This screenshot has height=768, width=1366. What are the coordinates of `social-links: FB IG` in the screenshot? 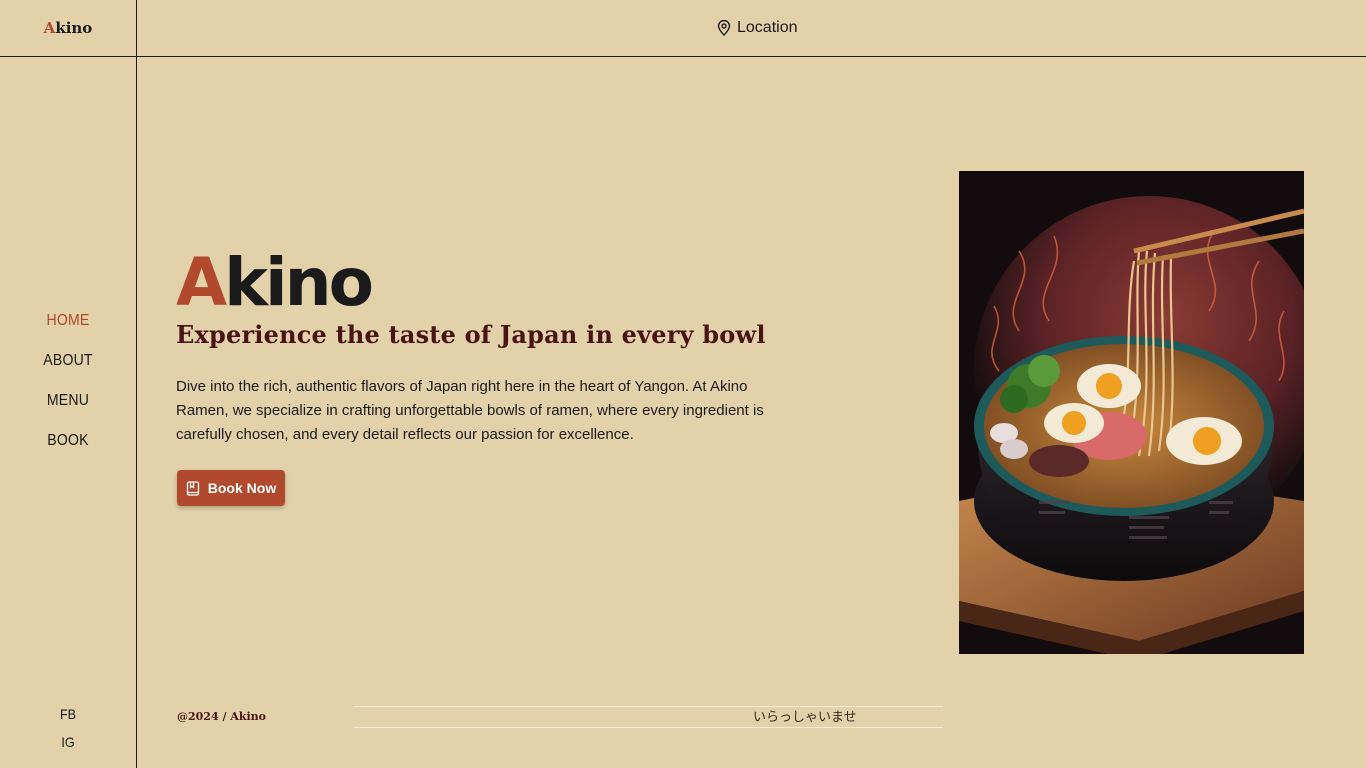 It's located at (68, 732).